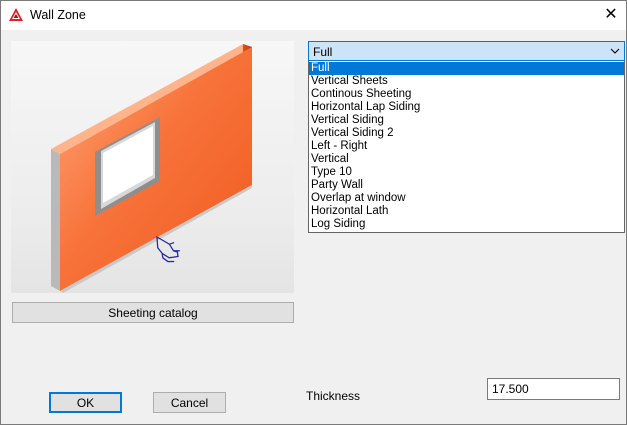  What do you see at coordinates (466, 224) in the screenshot?
I see `dropdown-option-log-siding: Log Siding` at bounding box center [466, 224].